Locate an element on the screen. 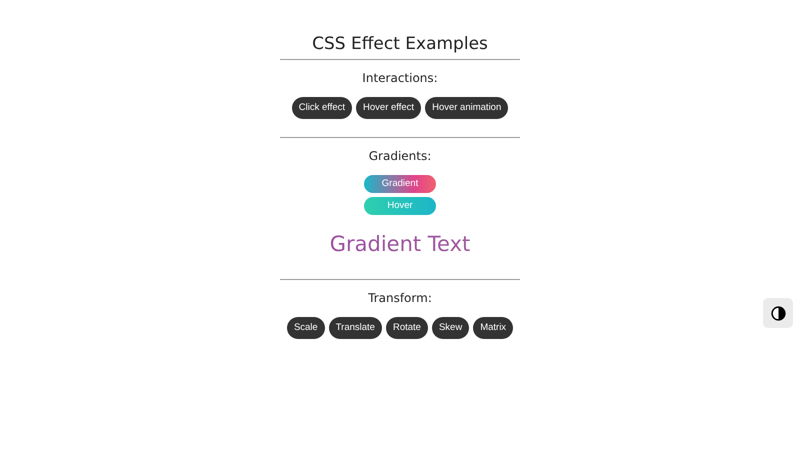  contrast-icon is located at coordinates (778, 313).